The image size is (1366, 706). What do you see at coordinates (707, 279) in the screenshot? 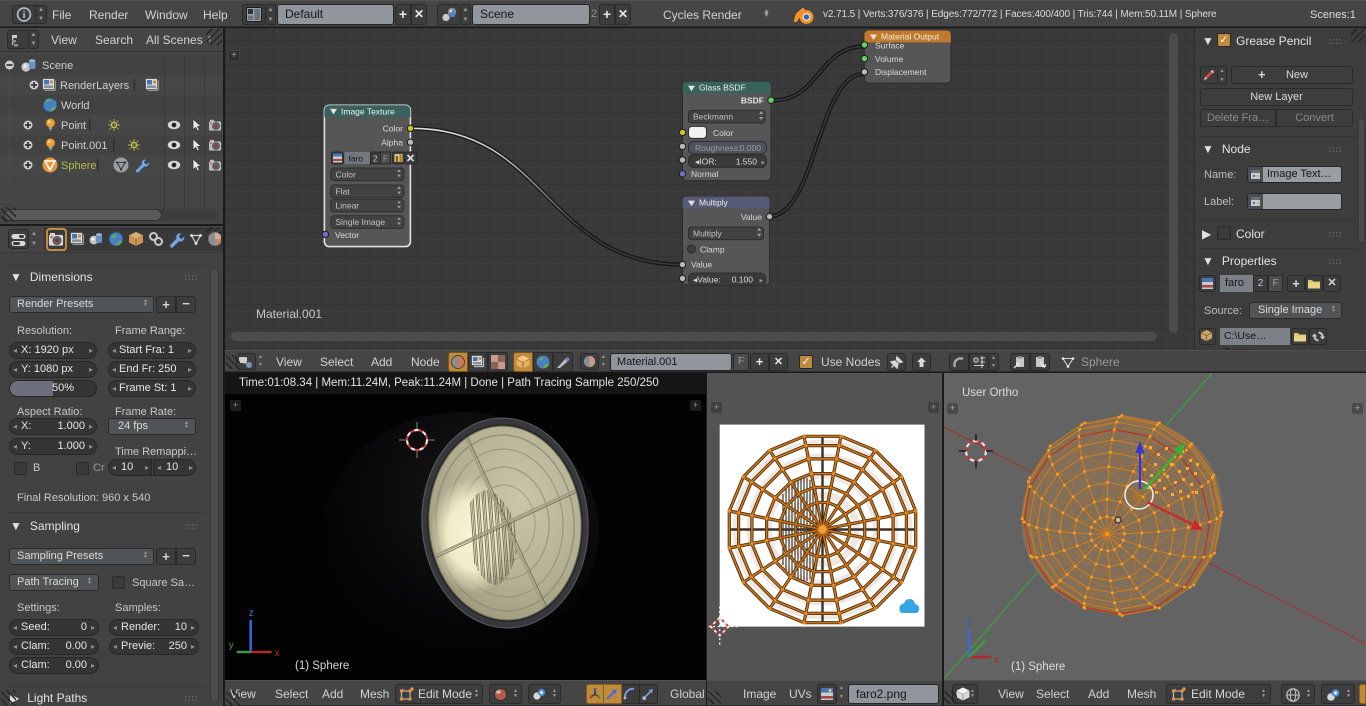
I see `svg-text: ◂Value:` at bounding box center [707, 279].